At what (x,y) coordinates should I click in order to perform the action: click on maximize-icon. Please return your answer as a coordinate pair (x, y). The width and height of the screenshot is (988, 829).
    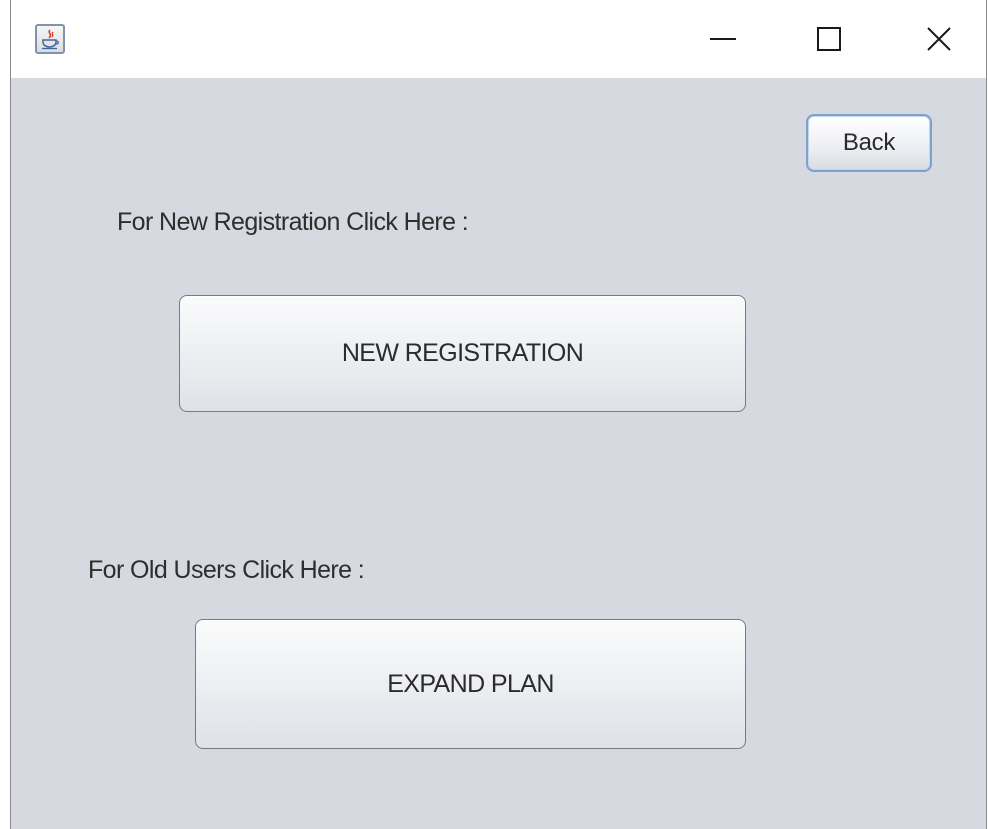
    Looking at the image, I should click on (829, 39).